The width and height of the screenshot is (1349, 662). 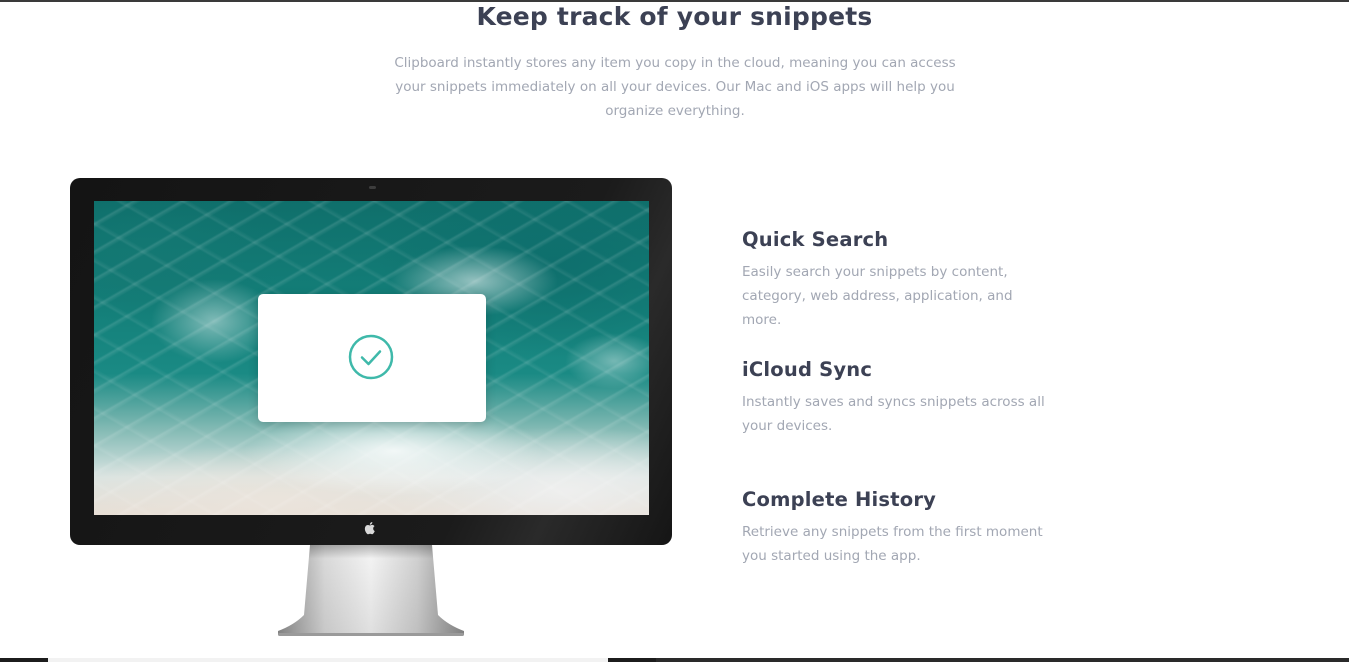 What do you see at coordinates (815, 239) in the screenshot?
I see `feature-title: Quick Search` at bounding box center [815, 239].